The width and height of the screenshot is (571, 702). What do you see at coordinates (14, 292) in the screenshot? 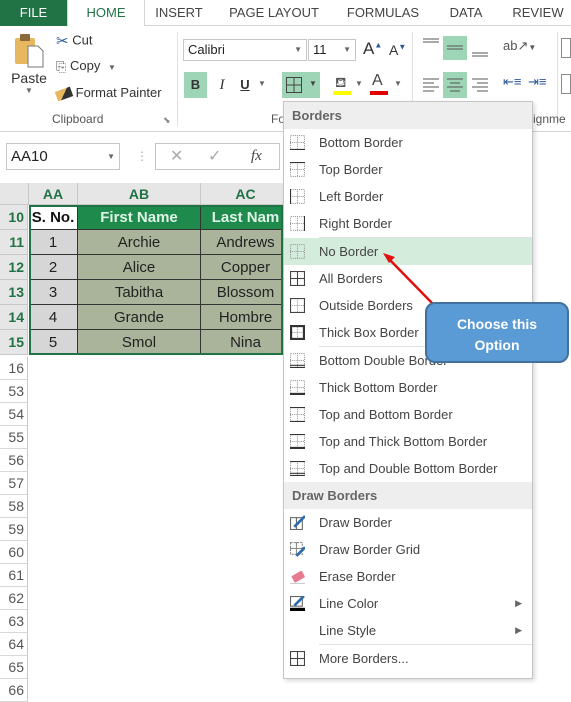
I see `row-header: 13` at bounding box center [14, 292].